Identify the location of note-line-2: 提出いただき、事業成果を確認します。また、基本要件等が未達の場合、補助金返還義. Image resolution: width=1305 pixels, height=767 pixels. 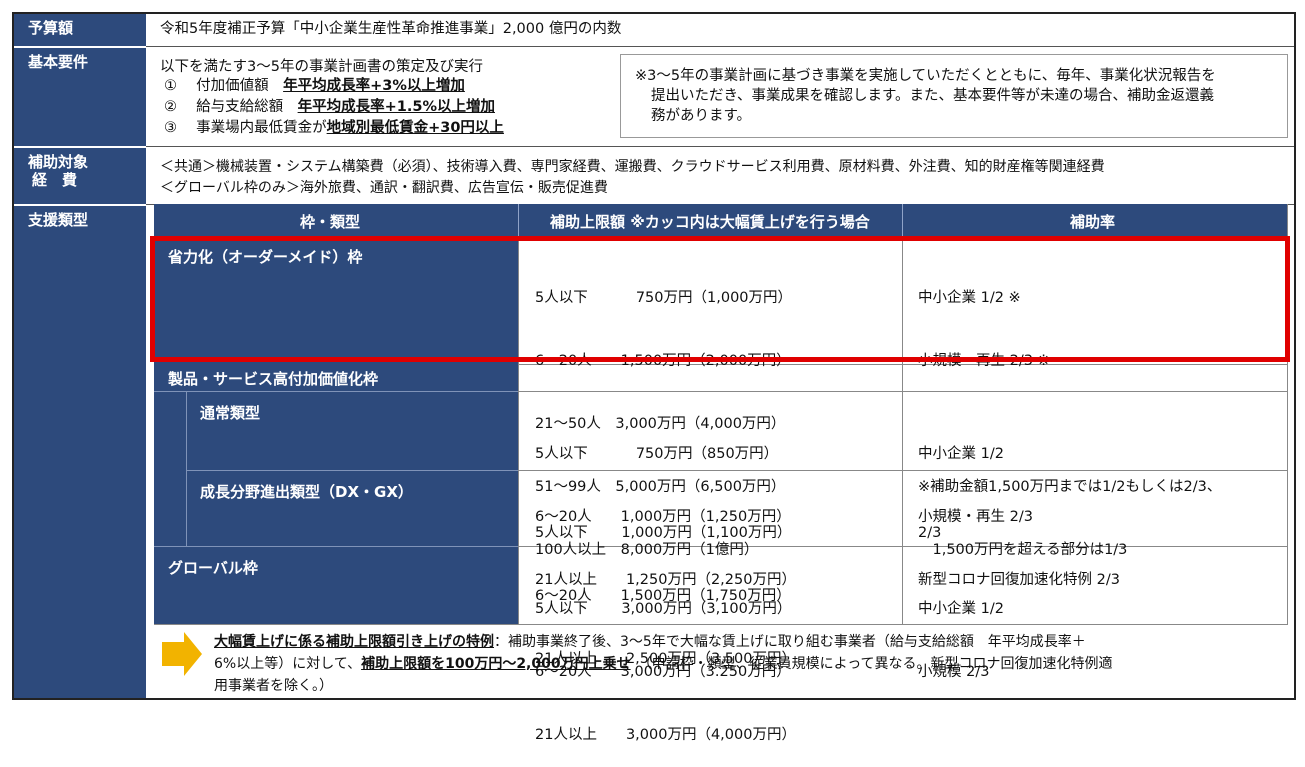
(933, 96).